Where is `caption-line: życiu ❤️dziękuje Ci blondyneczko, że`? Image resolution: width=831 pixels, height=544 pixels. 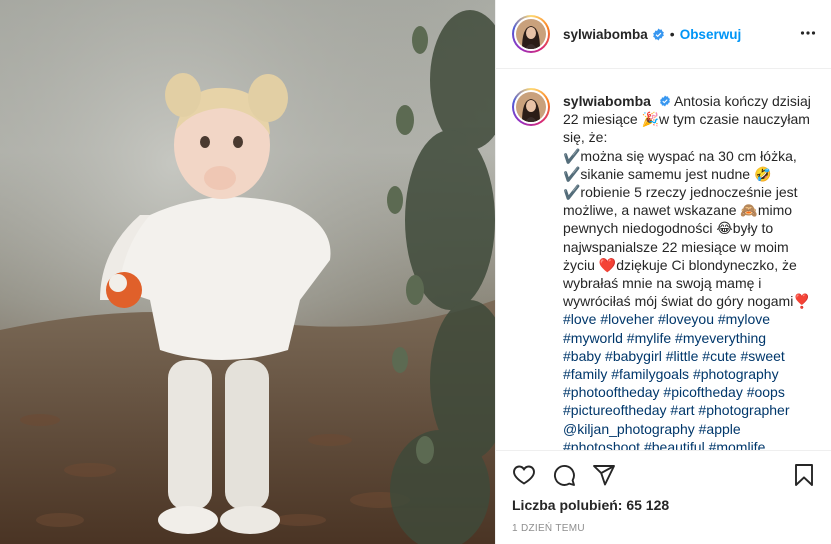 caption-line: życiu ❤️dziękuje Ci blondyneczko, że is located at coordinates (680, 264).